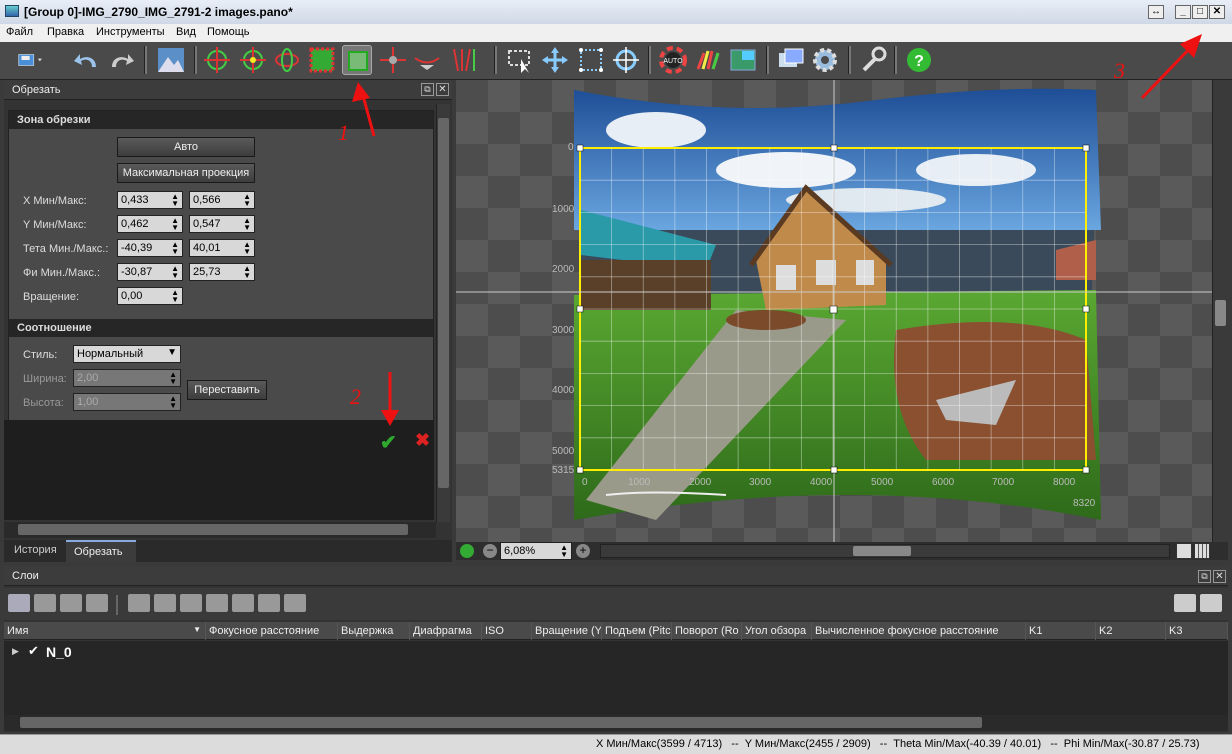 Image resolution: width=1232 pixels, height=754 pixels. Describe the element at coordinates (355, 396) in the screenshot. I see `annotation-label-2: 2` at that location.